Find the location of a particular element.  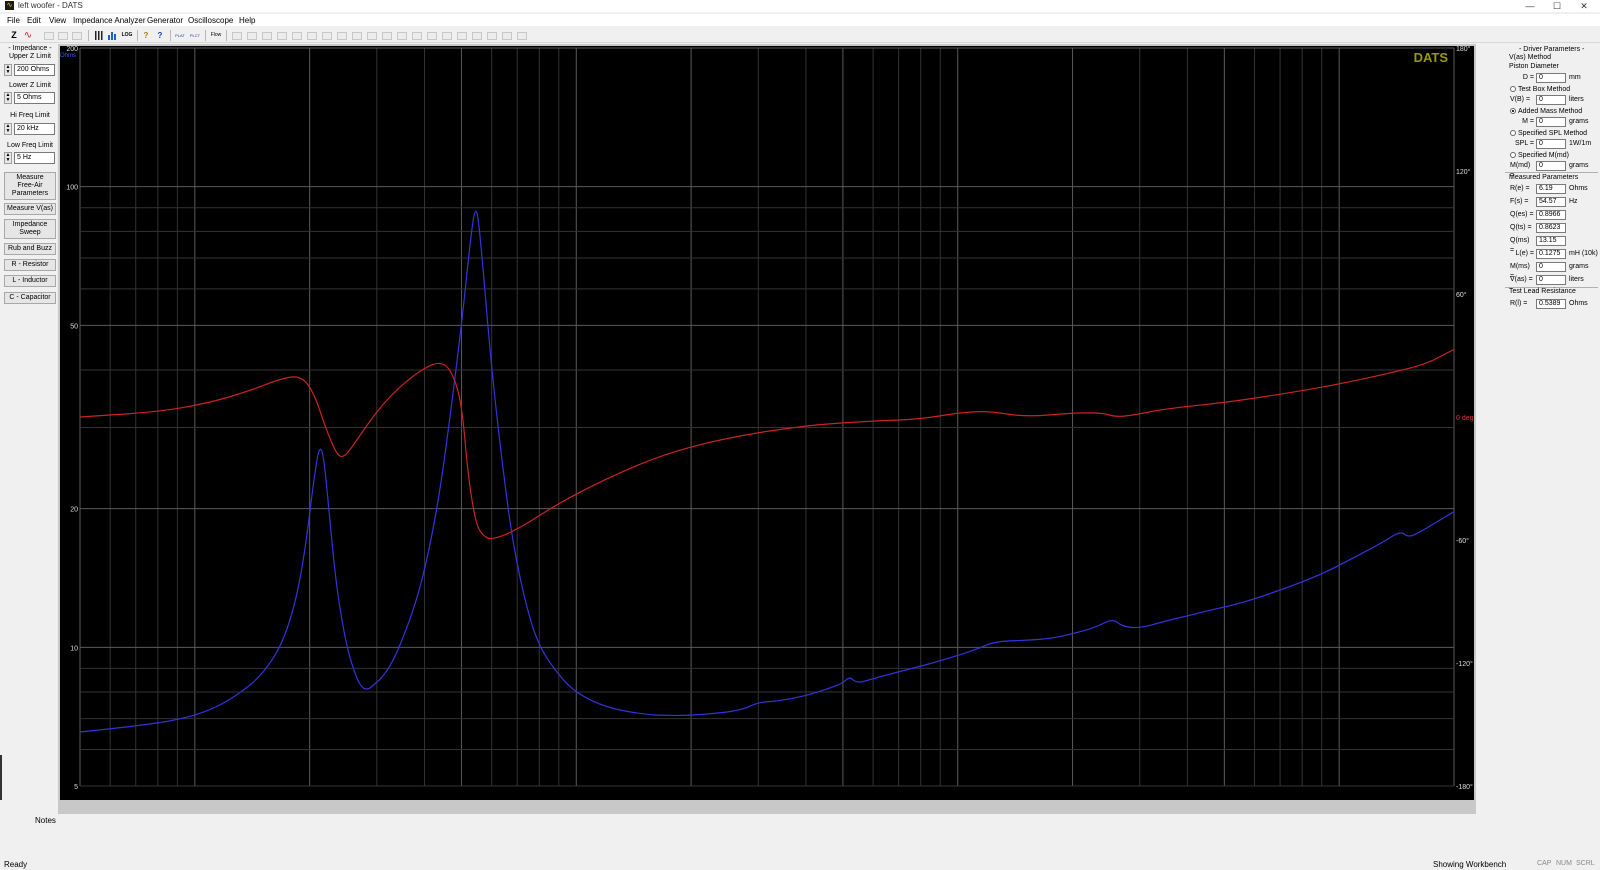

maximize-icon: ☐ is located at coordinates (1557, 6).